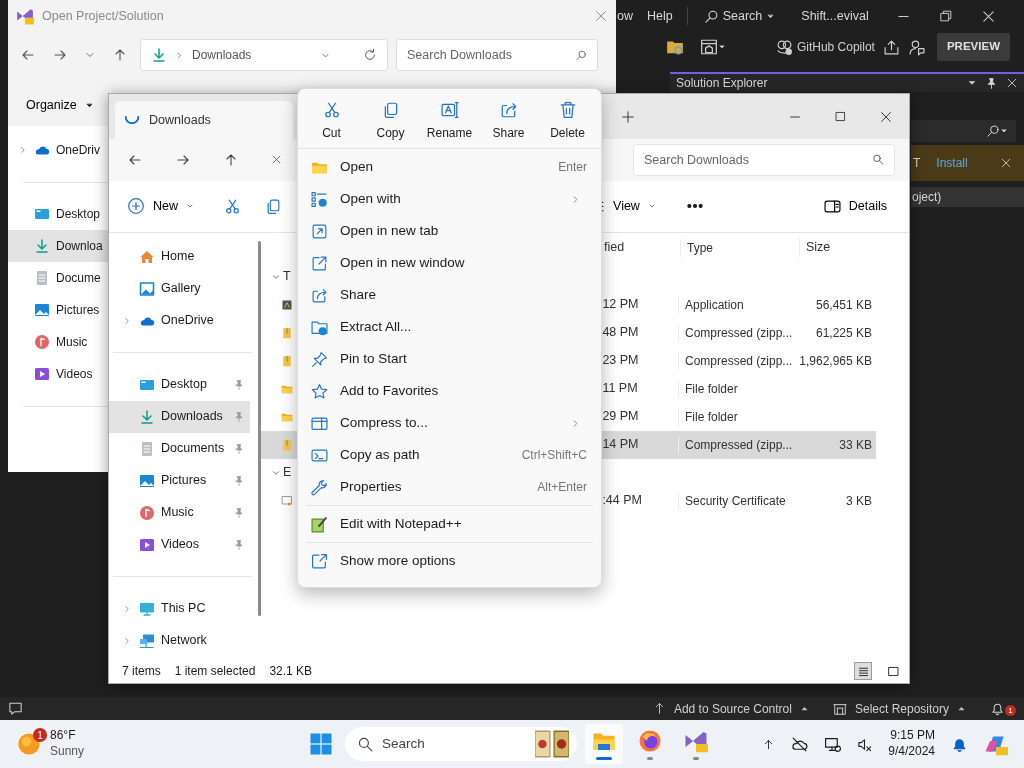  I want to click on table-cell: 1,962,965 KB, so click(835, 360).